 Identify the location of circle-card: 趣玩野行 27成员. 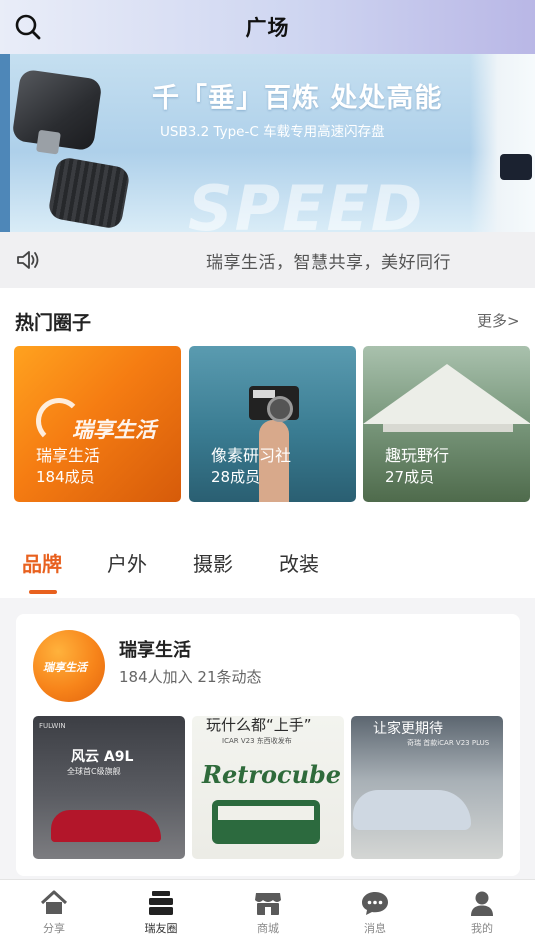
(446, 424).